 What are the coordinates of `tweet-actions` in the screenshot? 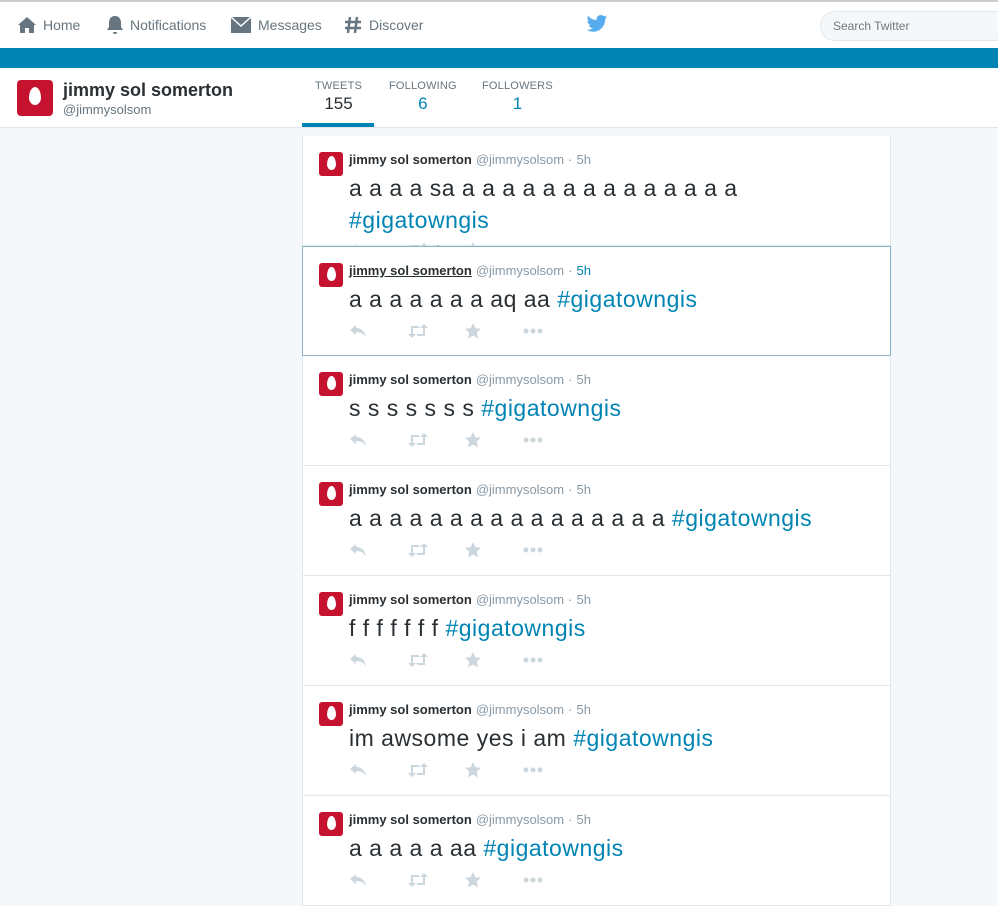 It's located at (465, 660).